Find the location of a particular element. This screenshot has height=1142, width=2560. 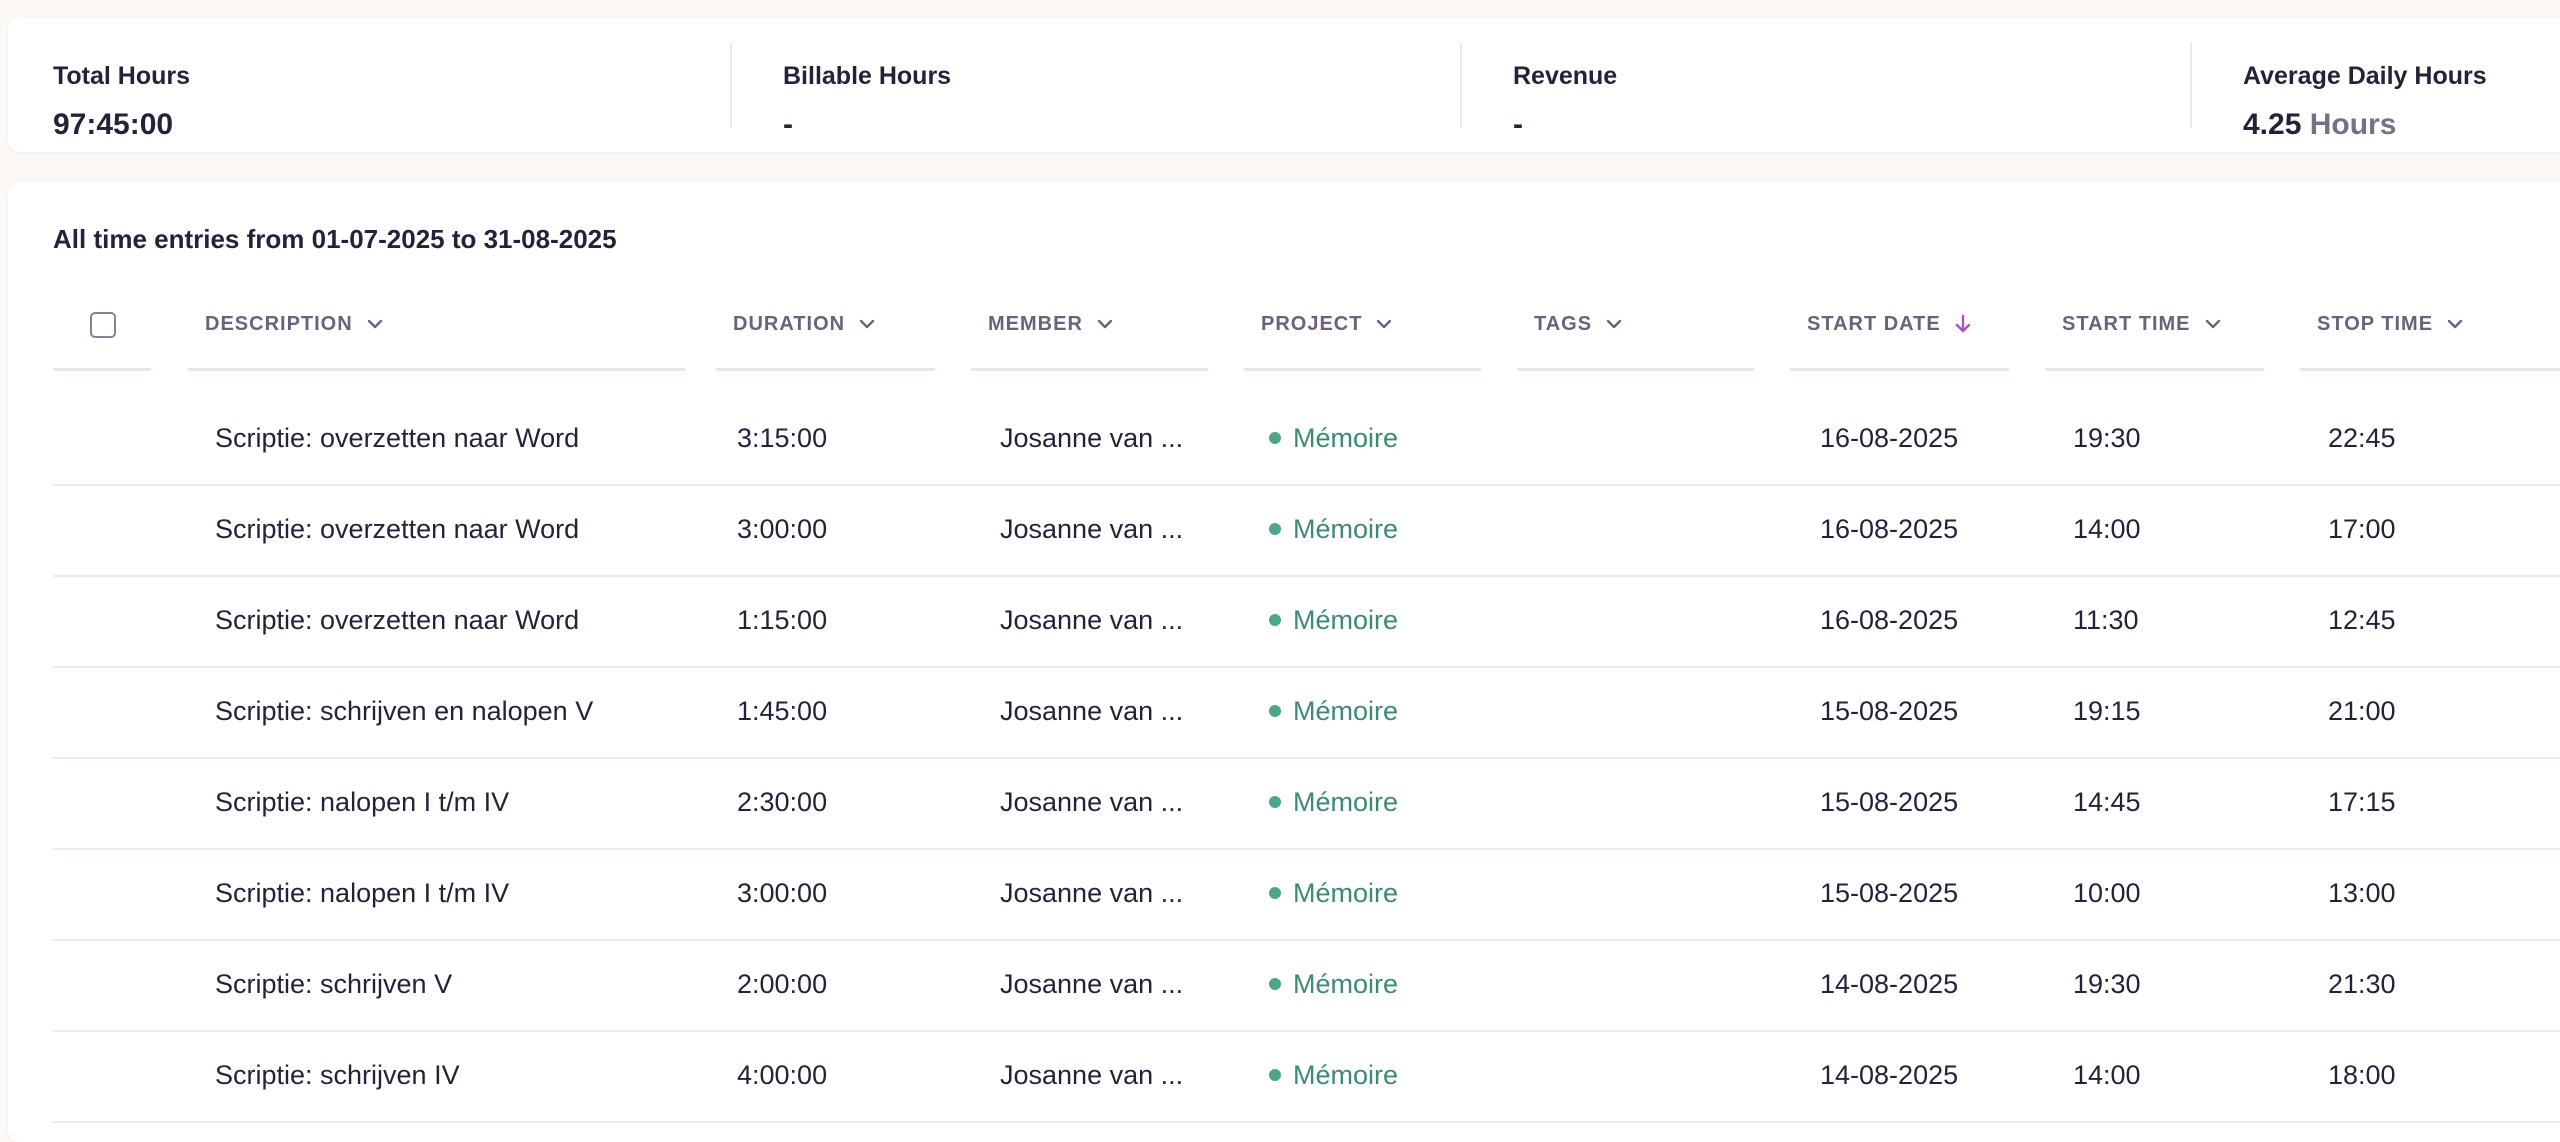

stat-label: Revenue is located at coordinates (1565, 76).